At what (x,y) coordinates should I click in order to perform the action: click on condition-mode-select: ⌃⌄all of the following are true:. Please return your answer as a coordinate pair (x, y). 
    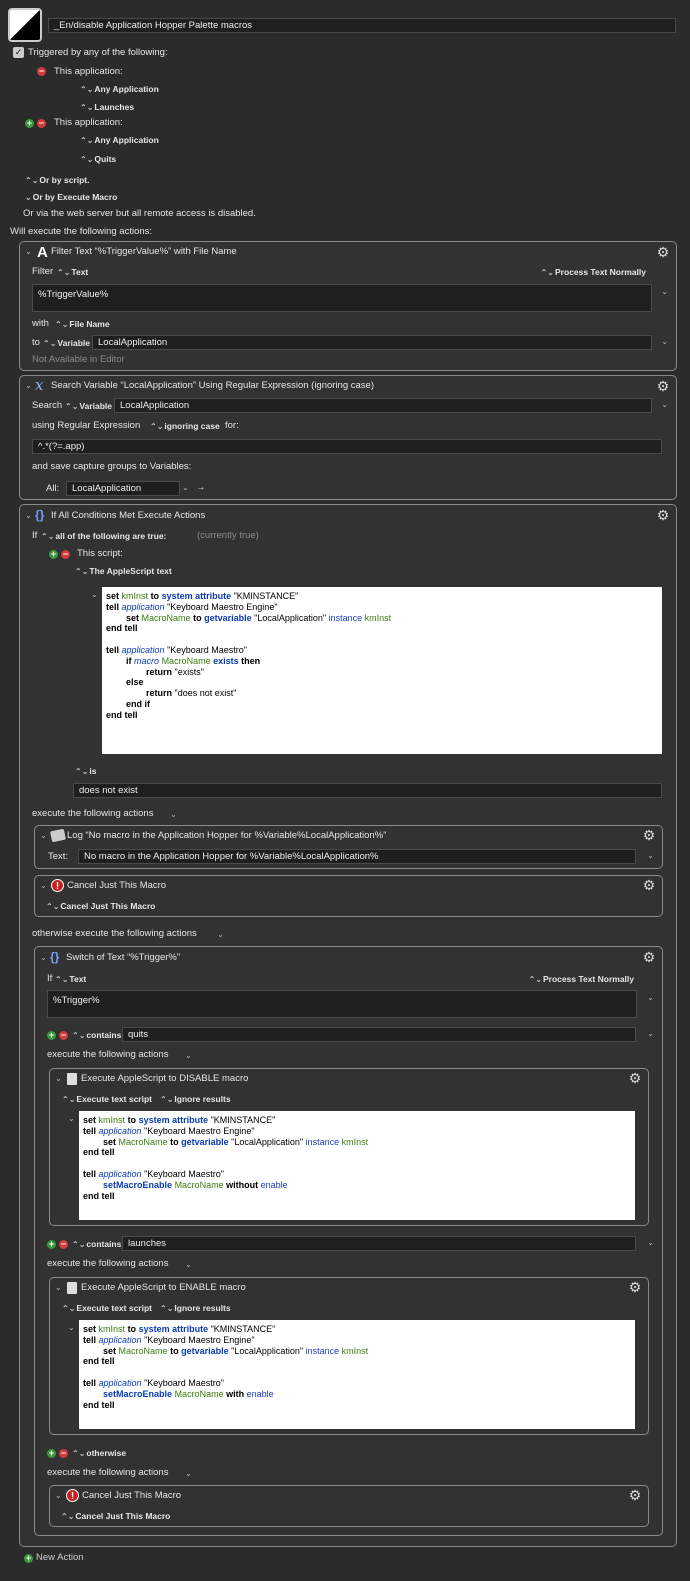
    Looking at the image, I should click on (103, 536).